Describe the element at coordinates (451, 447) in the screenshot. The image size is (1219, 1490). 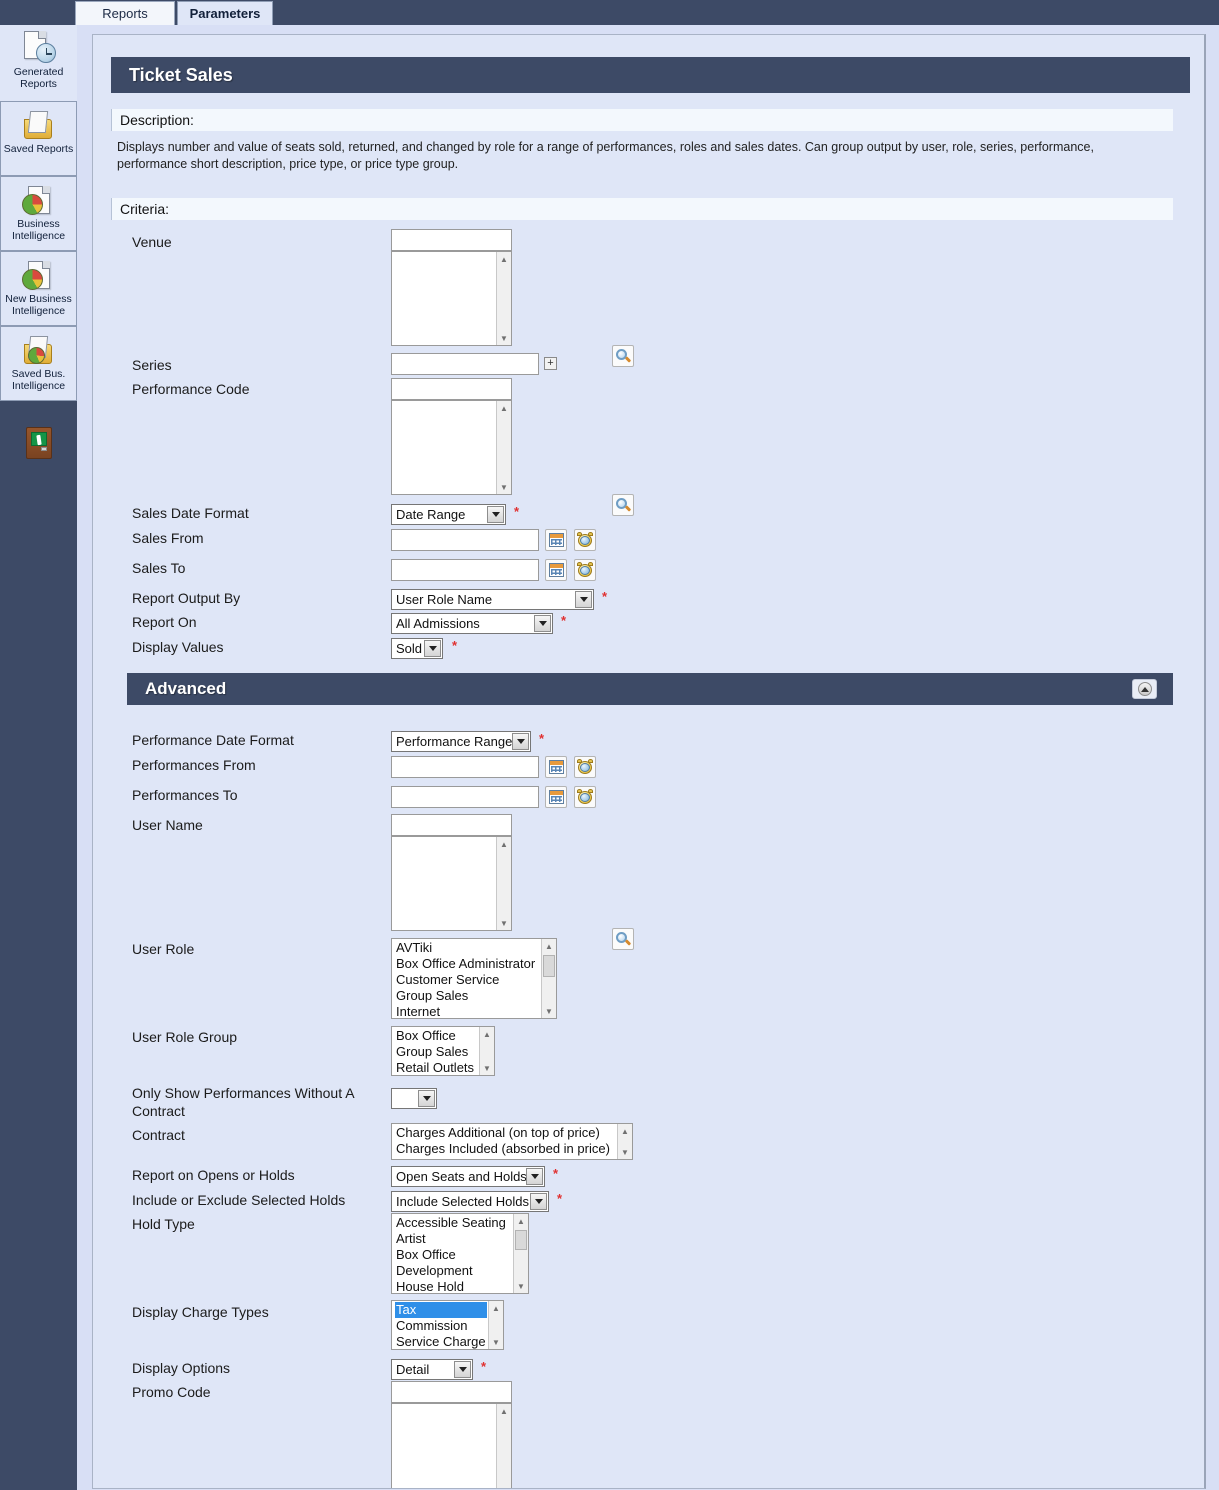
I see `performance-code-listbox: ▲ ▼` at that location.